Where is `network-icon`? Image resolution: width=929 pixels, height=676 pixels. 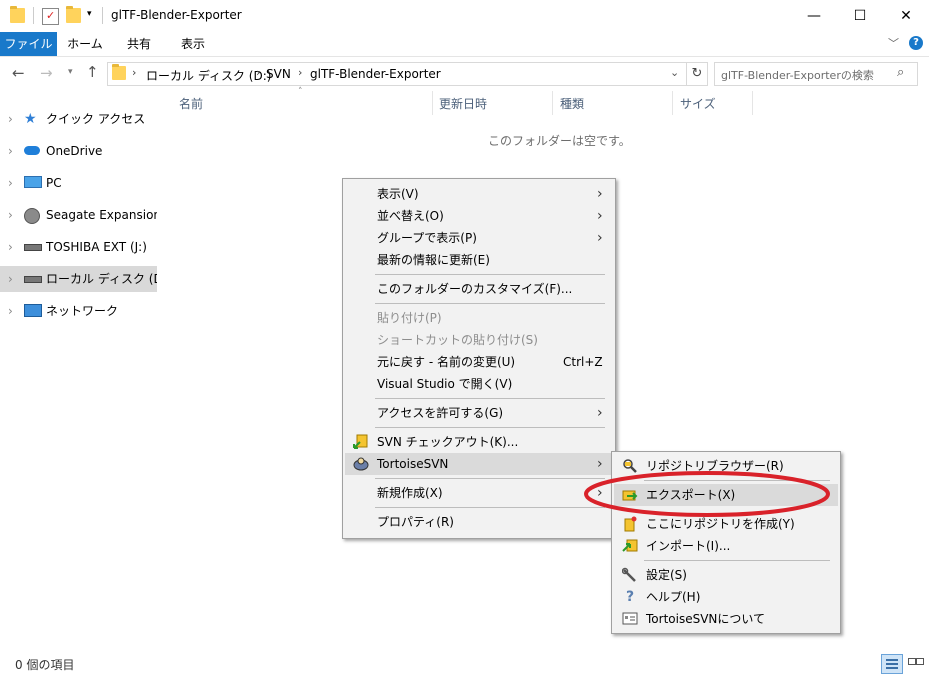 network-icon is located at coordinates (33, 310).